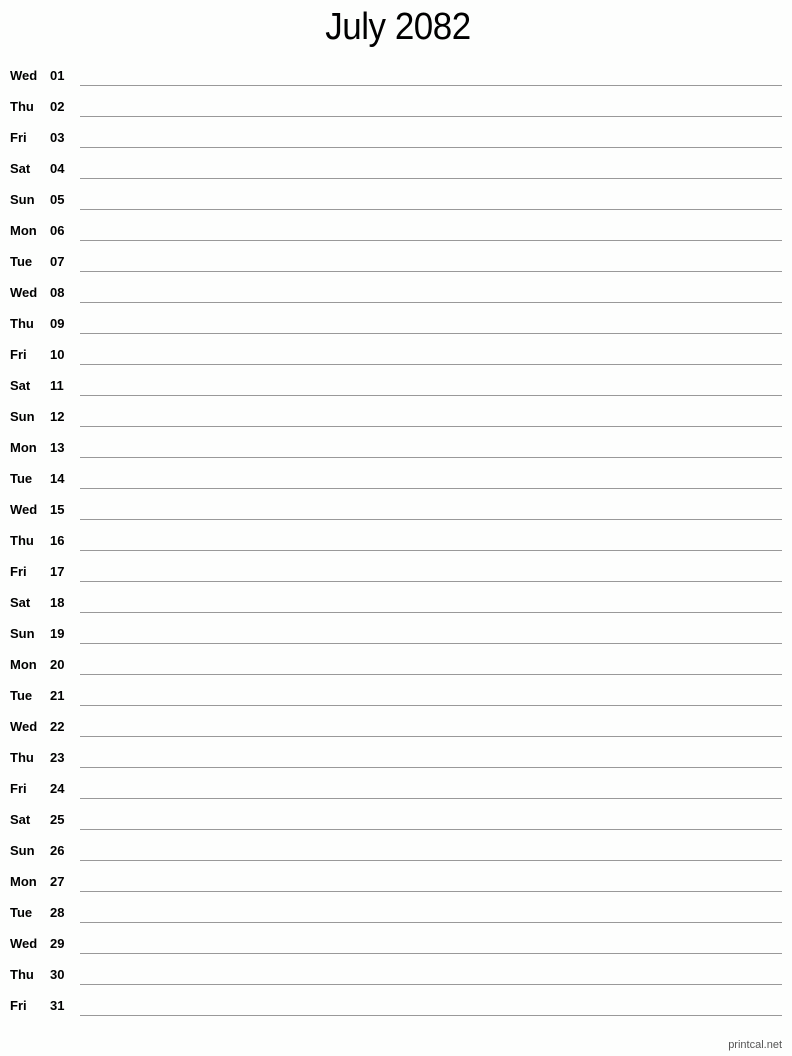 The width and height of the screenshot is (792, 1056). I want to click on day-number: 24, so click(57, 788).